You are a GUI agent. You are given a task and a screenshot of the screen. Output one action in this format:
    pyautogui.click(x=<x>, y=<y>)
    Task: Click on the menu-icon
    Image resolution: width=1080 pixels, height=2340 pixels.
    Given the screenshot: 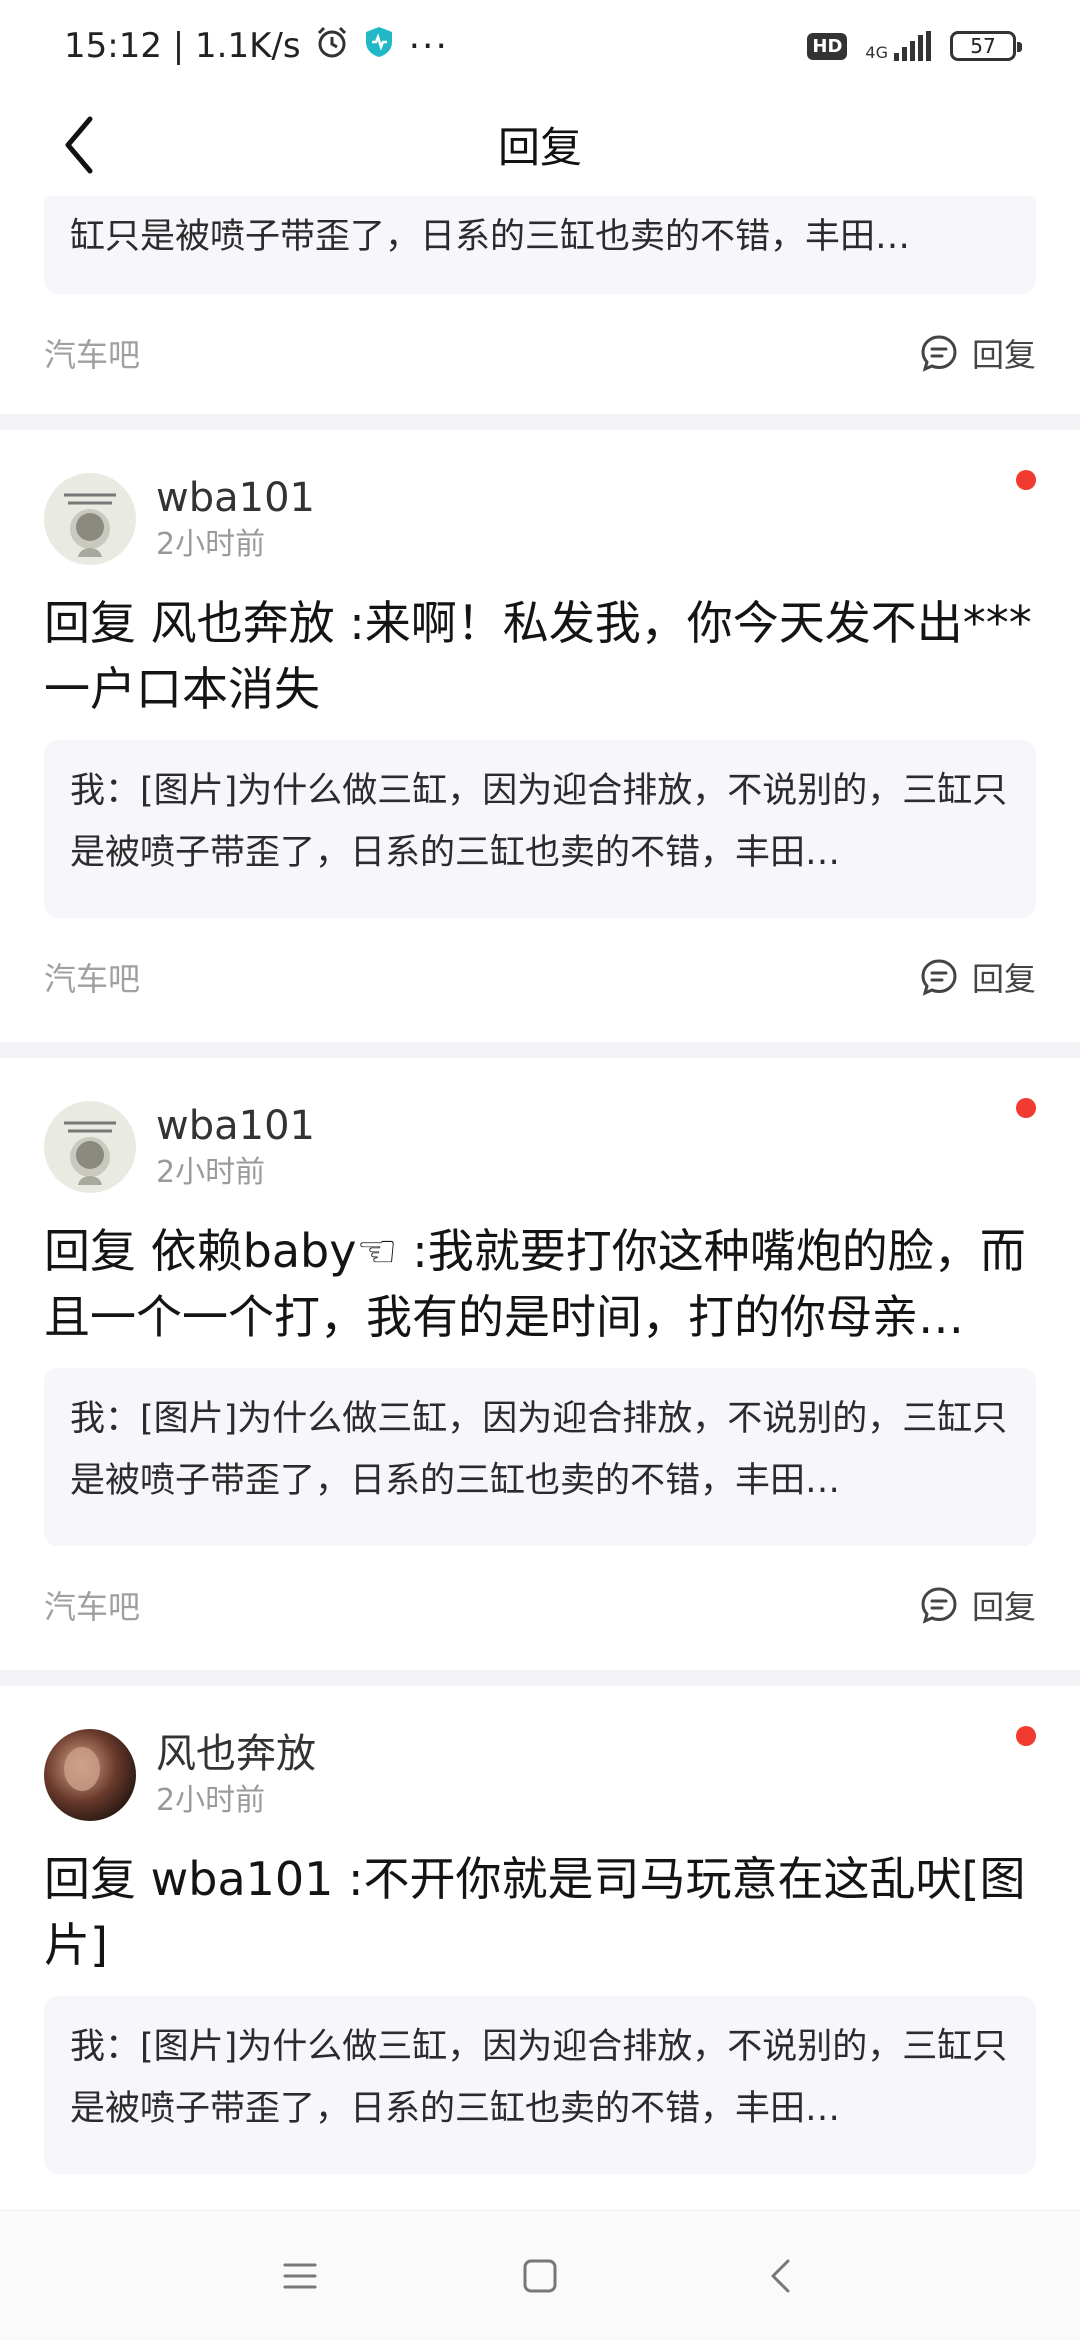 What is the action you would take?
    pyautogui.click(x=300, y=2275)
    